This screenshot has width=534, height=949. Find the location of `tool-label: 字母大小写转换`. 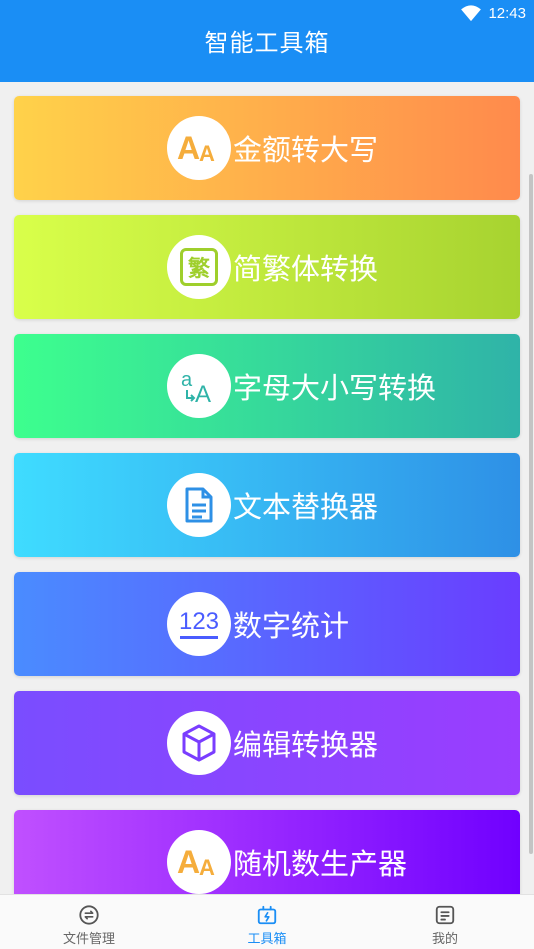

tool-label: 字母大小写转换 is located at coordinates (335, 388).